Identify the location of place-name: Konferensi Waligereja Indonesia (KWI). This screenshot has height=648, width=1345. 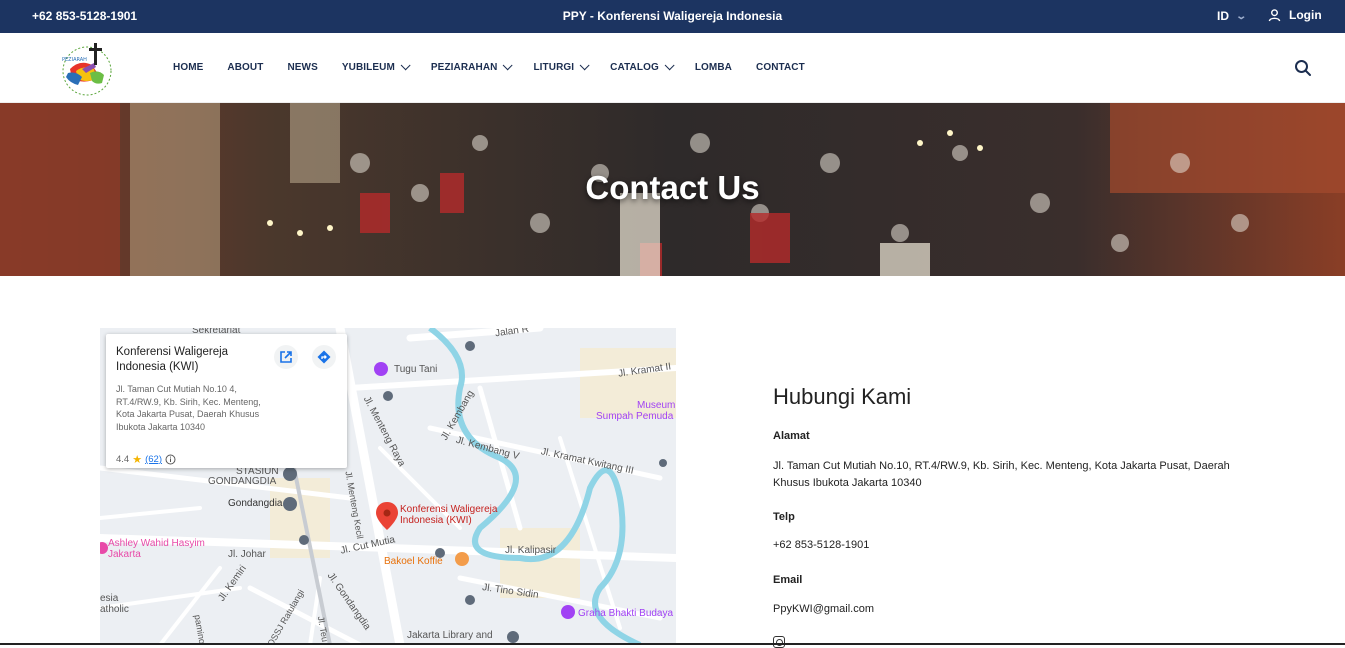
(191, 360).